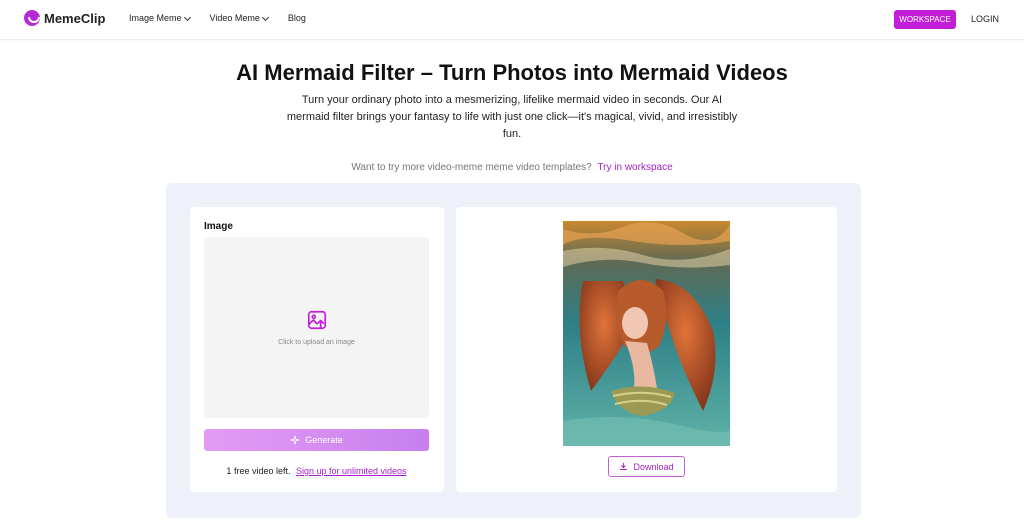 The image size is (1024, 523). What do you see at coordinates (624, 466) in the screenshot?
I see `download-icon` at bounding box center [624, 466].